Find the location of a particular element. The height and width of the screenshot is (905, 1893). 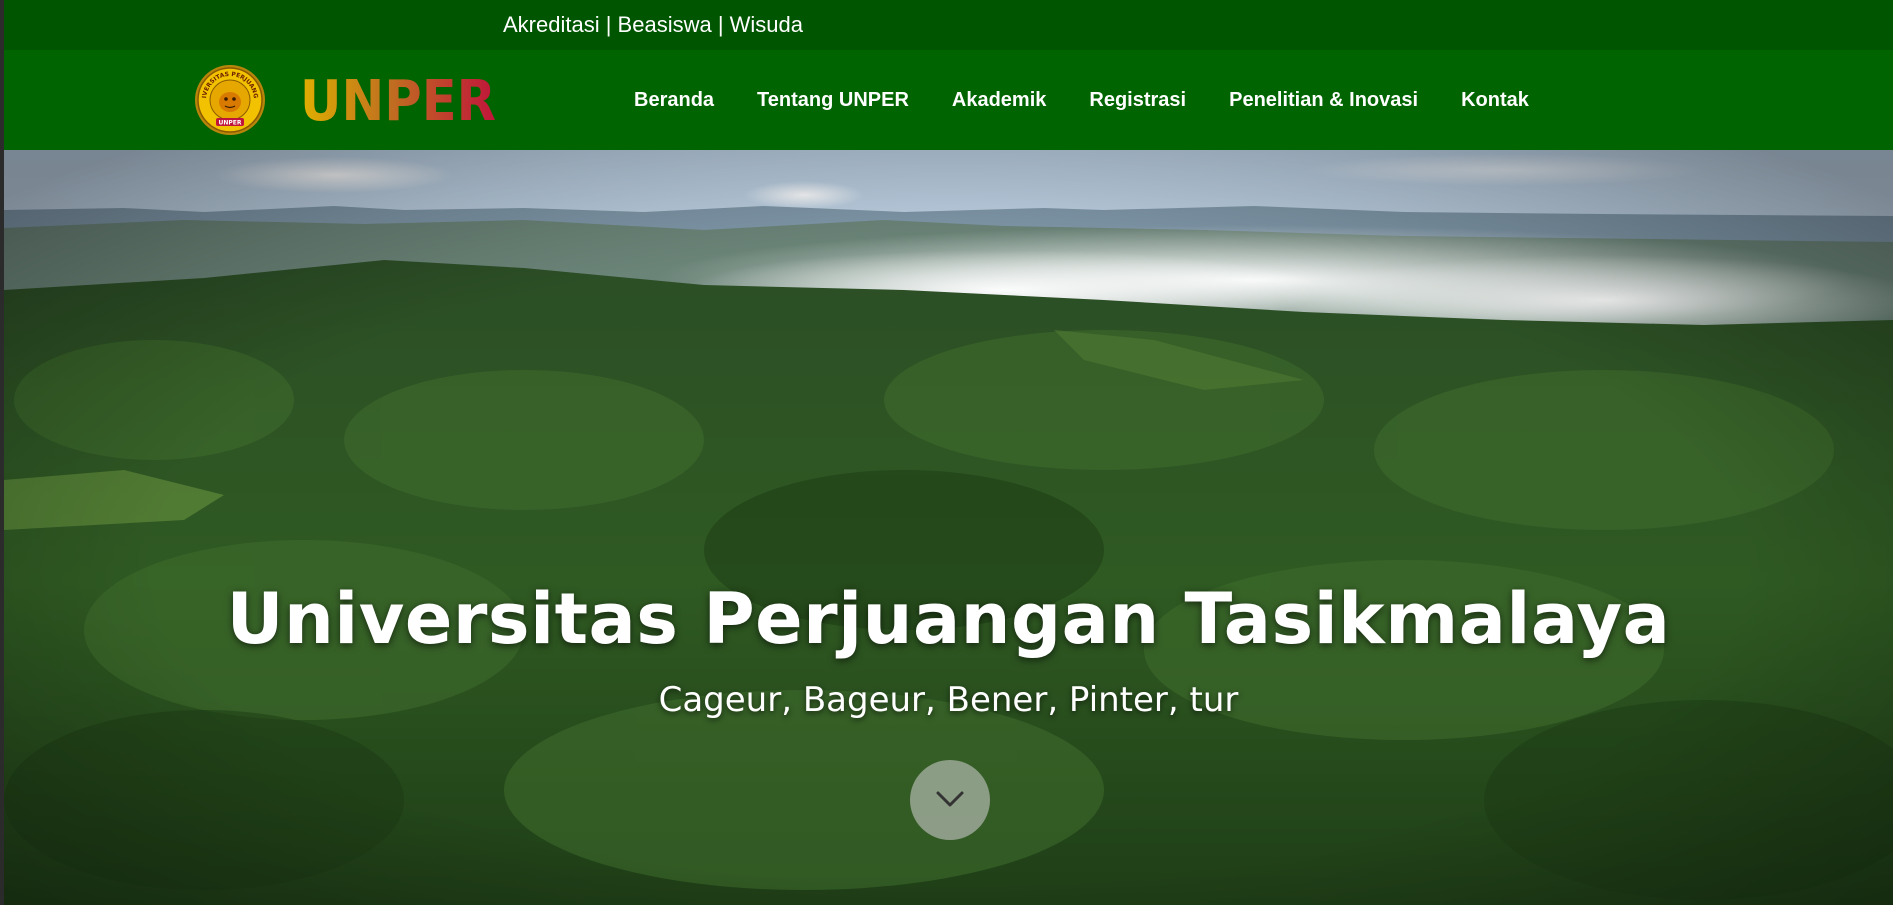

chevron-down-icon is located at coordinates (950, 799).